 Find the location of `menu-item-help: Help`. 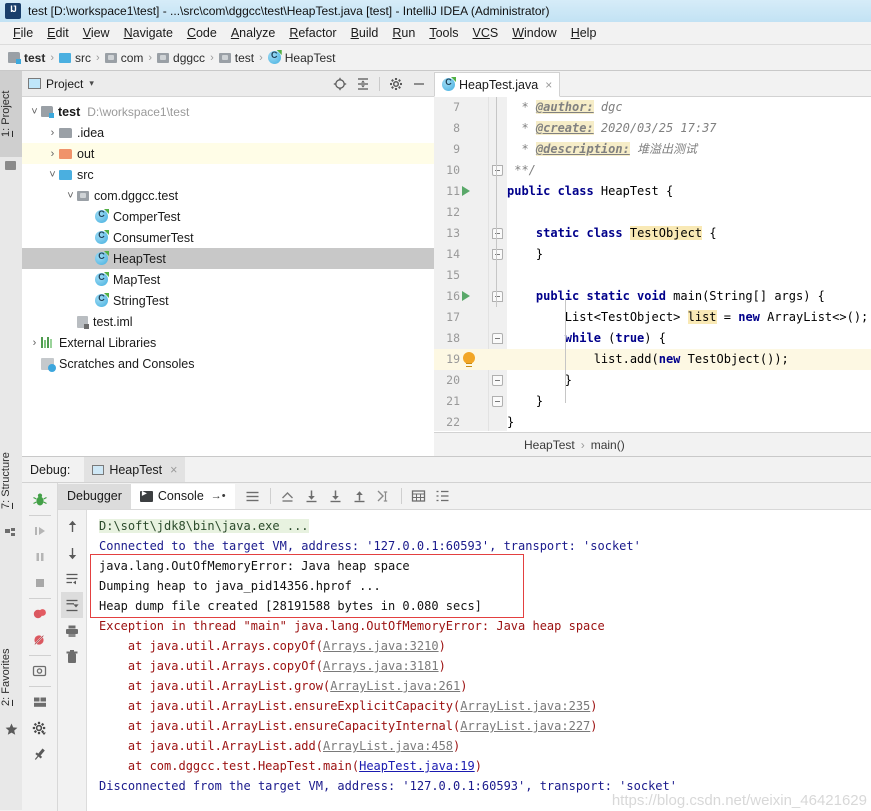

menu-item-help: Help is located at coordinates (584, 33).